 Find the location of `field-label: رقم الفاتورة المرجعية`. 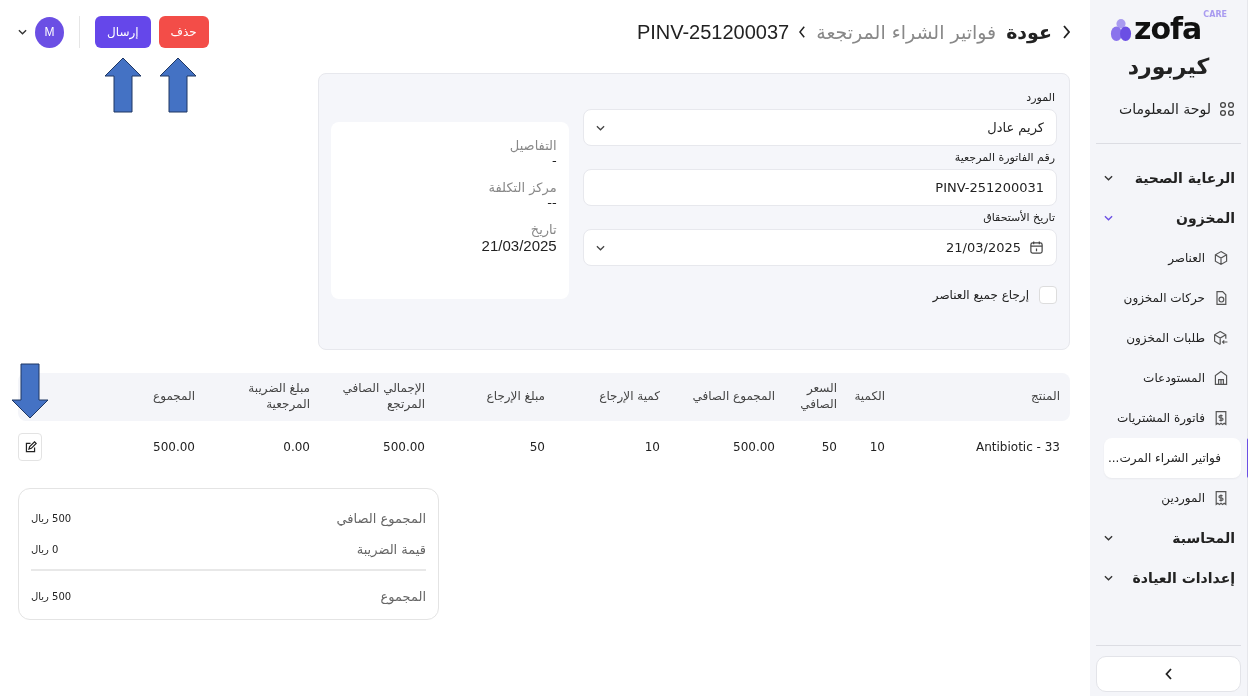

field-label: رقم الفاتورة المرجعية is located at coordinates (1004, 157).